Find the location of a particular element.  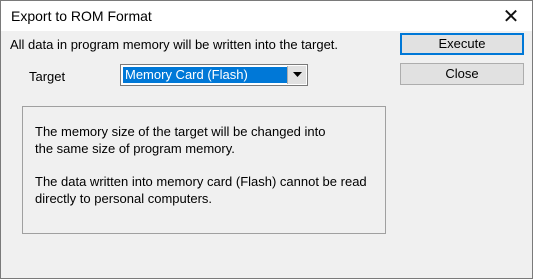

info-line-2: the same size of program memory. is located at coordinates (135, 148).